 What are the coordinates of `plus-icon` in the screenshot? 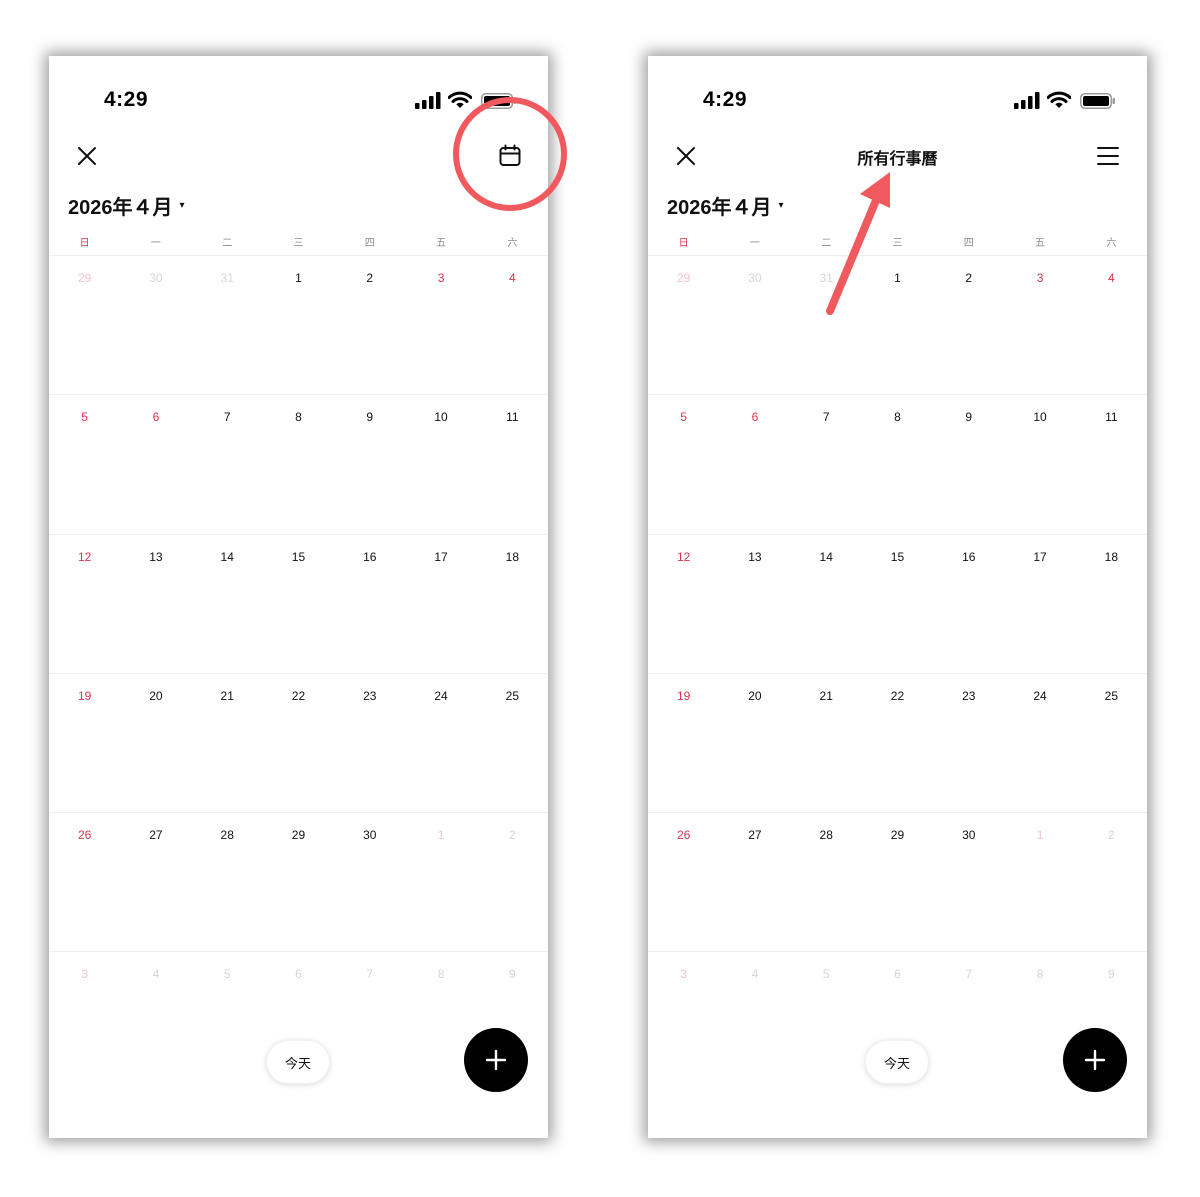 It's located at (1095, 1060).